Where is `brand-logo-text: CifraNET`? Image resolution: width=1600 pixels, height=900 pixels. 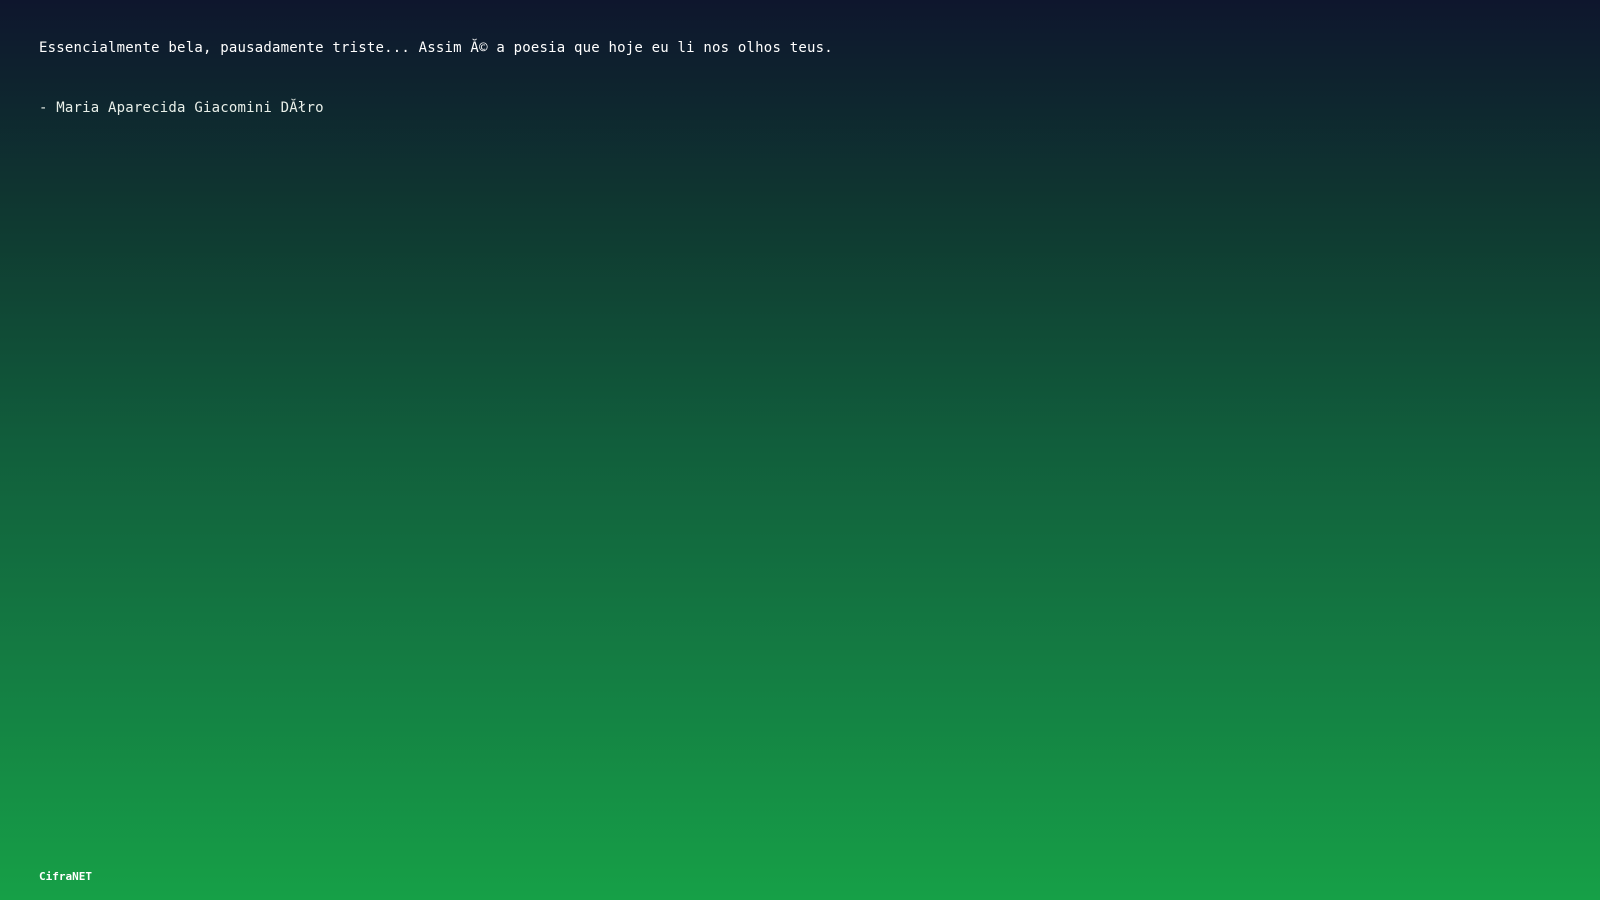 brand-logo-text: CifraNET is located at coordinates (65, 876).